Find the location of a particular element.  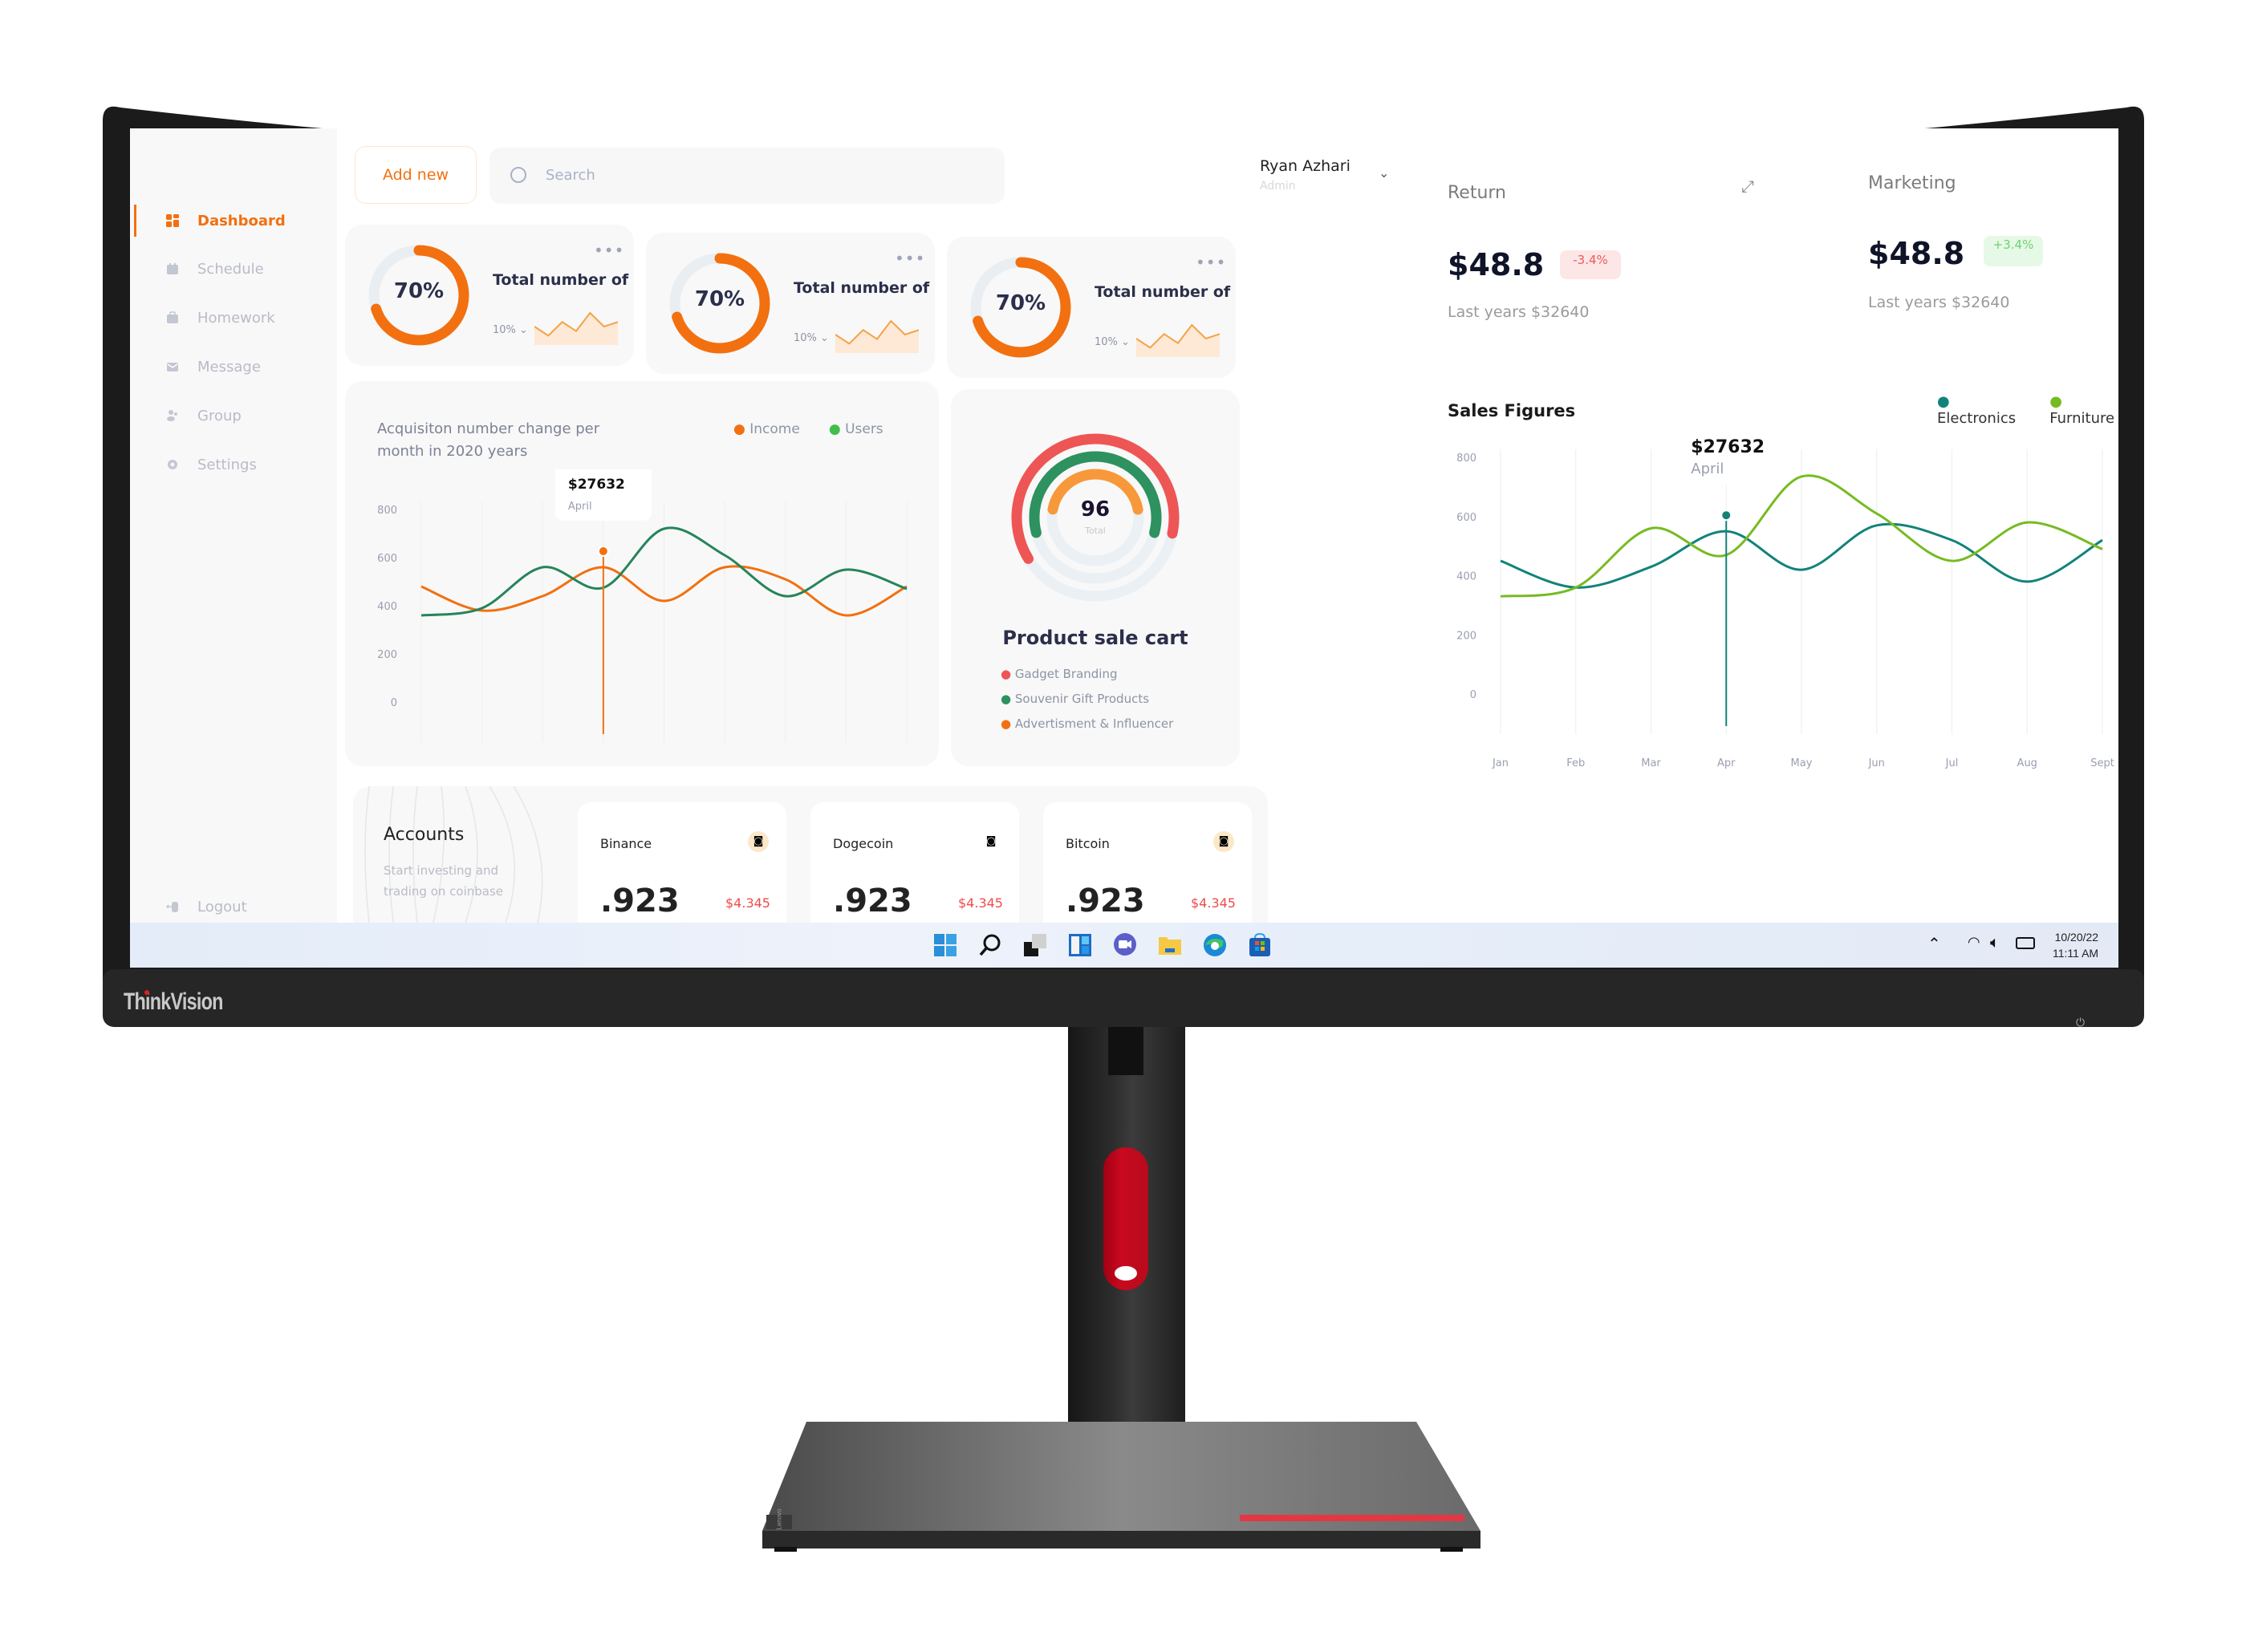

sidebar-item-homework: Homework is located at coordinates (233, 318).